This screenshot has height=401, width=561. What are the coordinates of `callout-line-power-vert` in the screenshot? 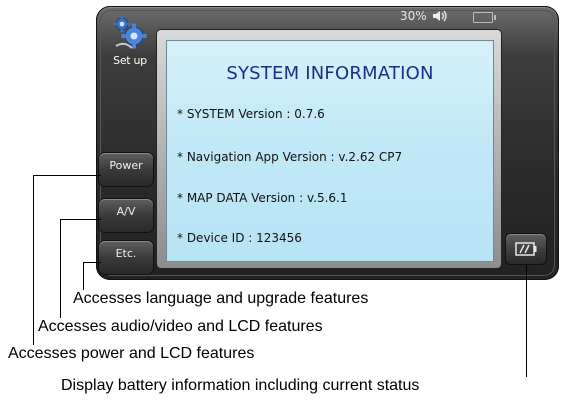 It's located at (33, 260).